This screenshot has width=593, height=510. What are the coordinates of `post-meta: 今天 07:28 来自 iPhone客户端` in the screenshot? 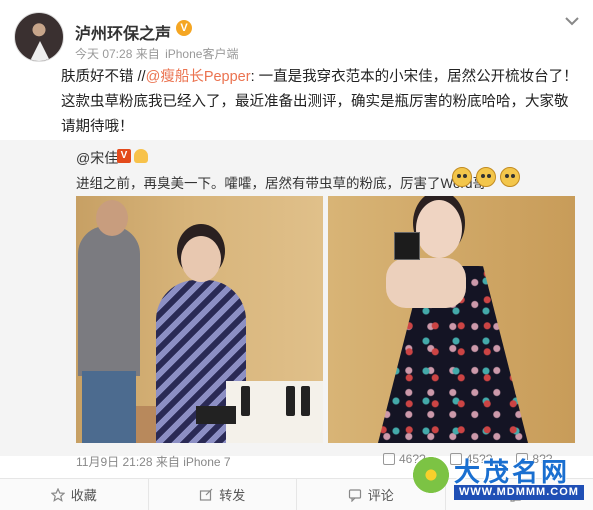 It's located at (156, 53).